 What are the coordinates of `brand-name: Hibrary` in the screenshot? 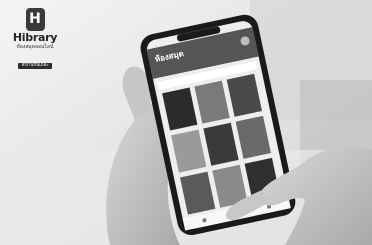 It's located at (35, 37).